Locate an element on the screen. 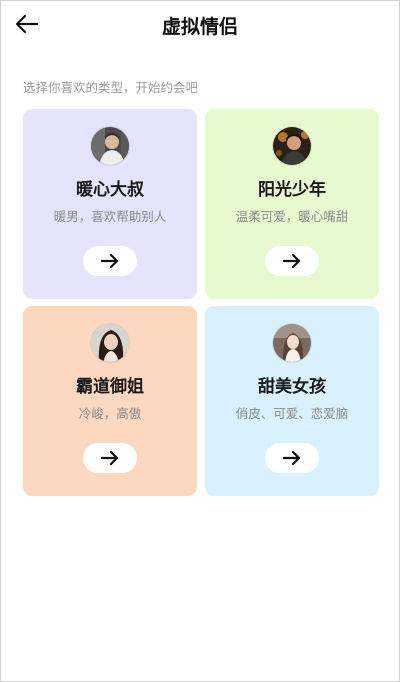  persona-card-sunny-boy: 阳光少年 温柔可爱，暖心嘴甜 is located at coordinates (292, 204).